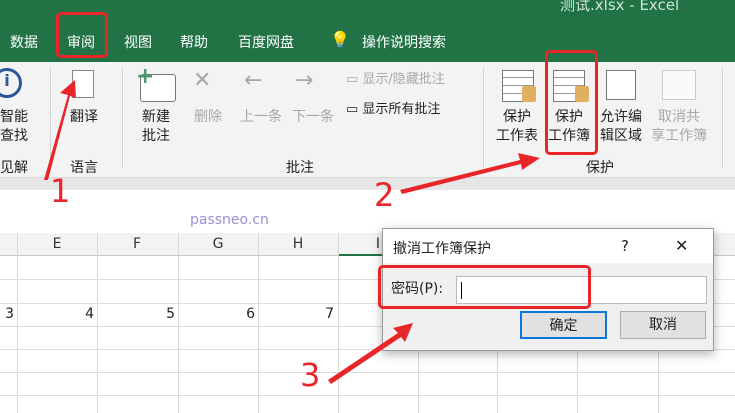 The image size is (735, 413). I want to click on annotation-number-3: 3, so click(310, 375).